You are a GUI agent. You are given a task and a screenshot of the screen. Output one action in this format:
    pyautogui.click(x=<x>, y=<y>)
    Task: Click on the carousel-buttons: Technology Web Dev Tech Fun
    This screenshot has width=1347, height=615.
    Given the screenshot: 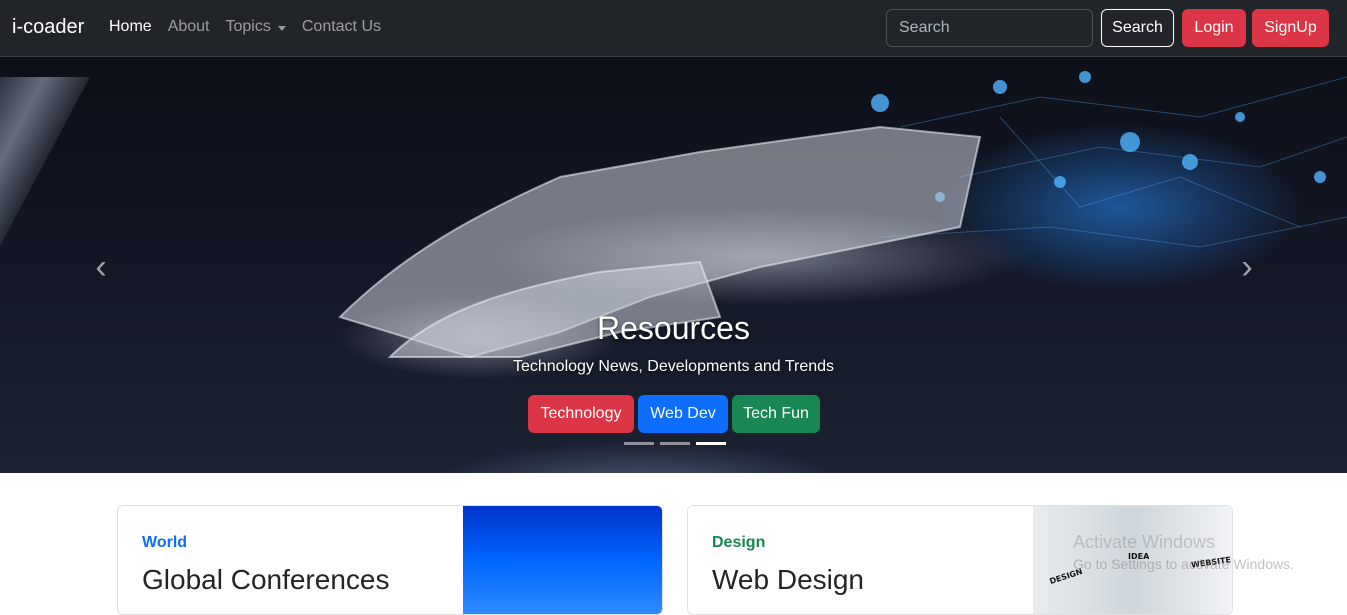 What is the action you would take?
    pyautogui.click(x=676, y=414)
    